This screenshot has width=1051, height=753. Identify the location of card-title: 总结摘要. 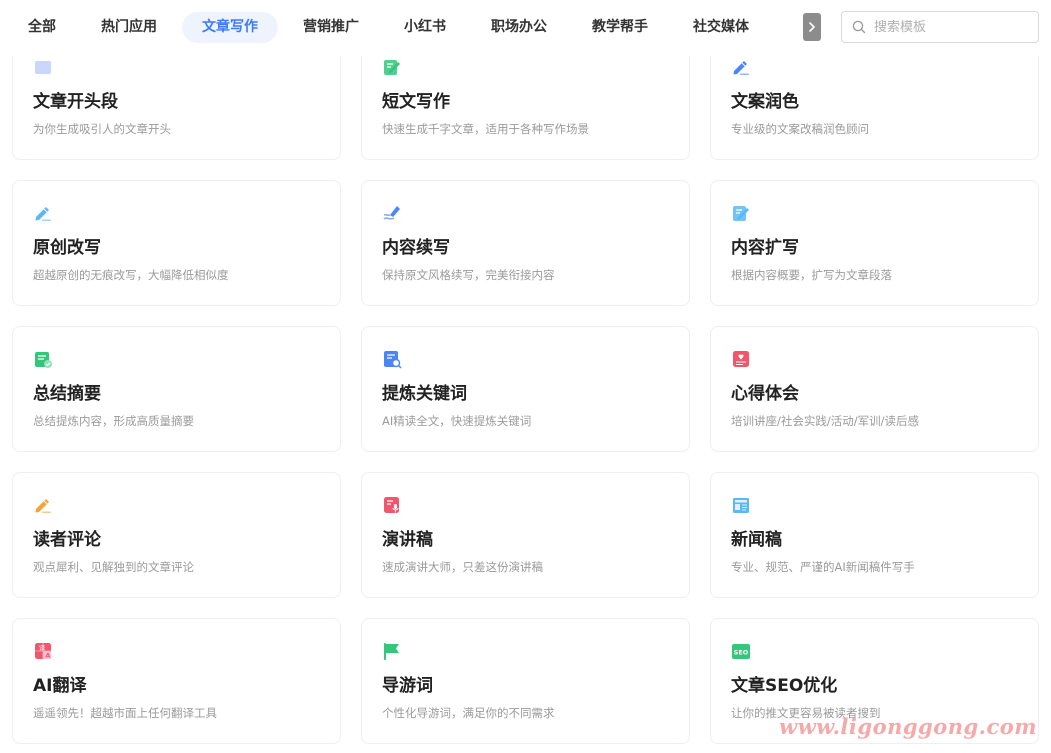
(67, 394).